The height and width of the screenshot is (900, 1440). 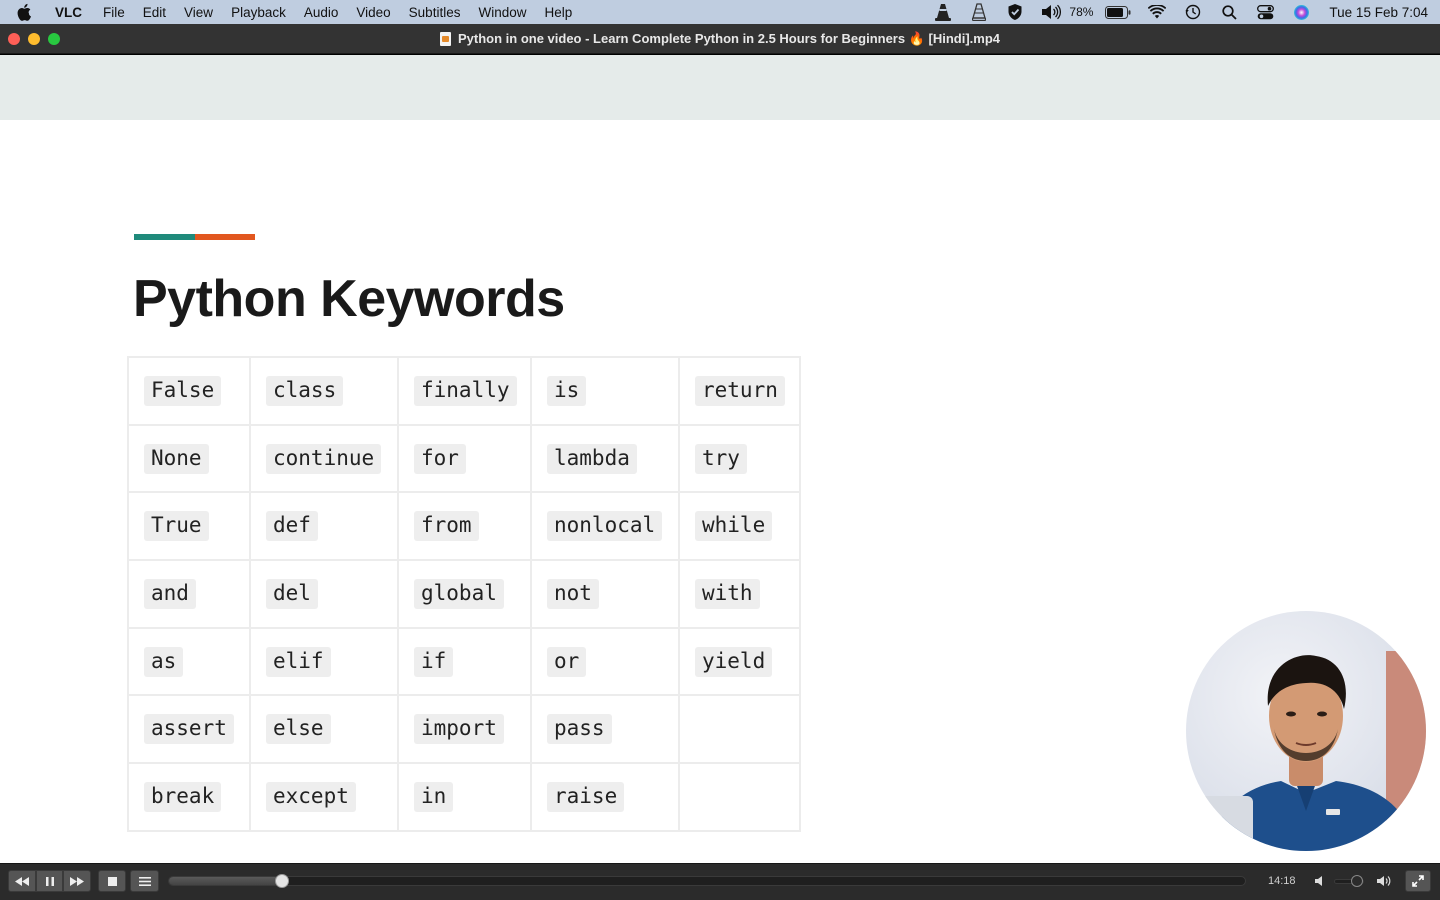 I want to click on keyword-cell: while, so click(x=739, y=526).